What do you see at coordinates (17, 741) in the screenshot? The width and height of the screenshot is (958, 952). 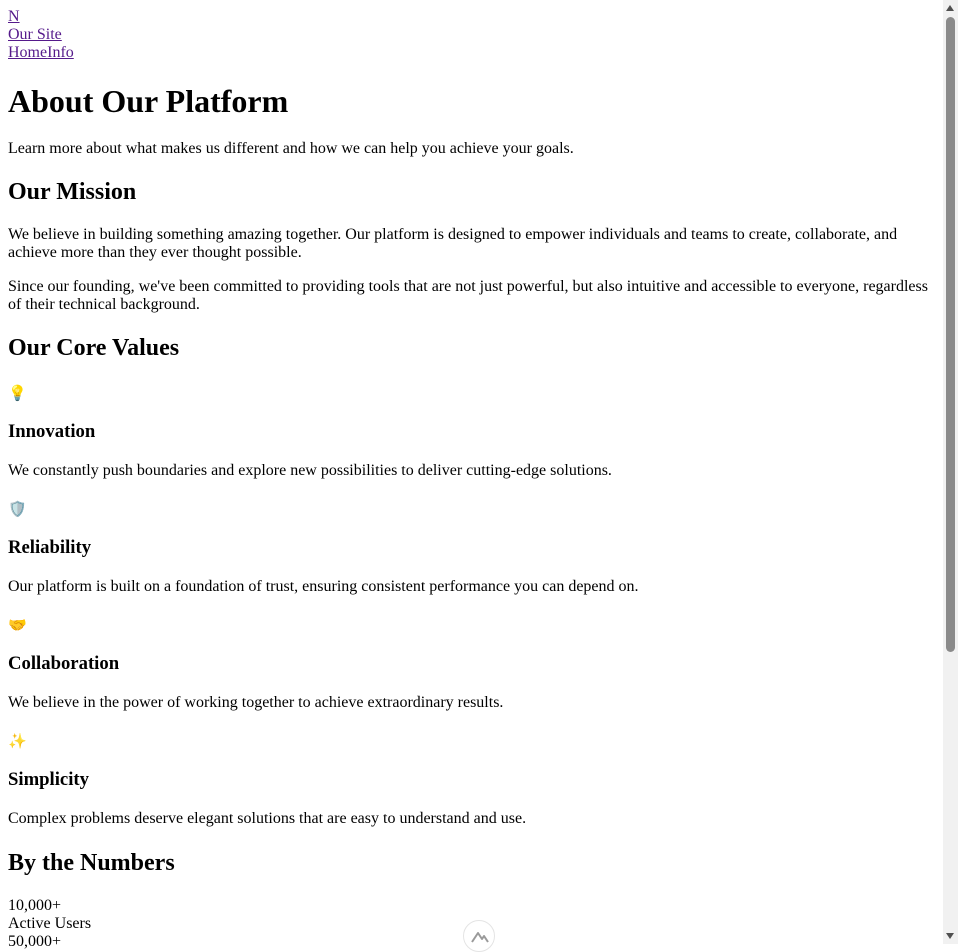 I see `sparkles-icon: ✨` at bounding box center [17, 741].